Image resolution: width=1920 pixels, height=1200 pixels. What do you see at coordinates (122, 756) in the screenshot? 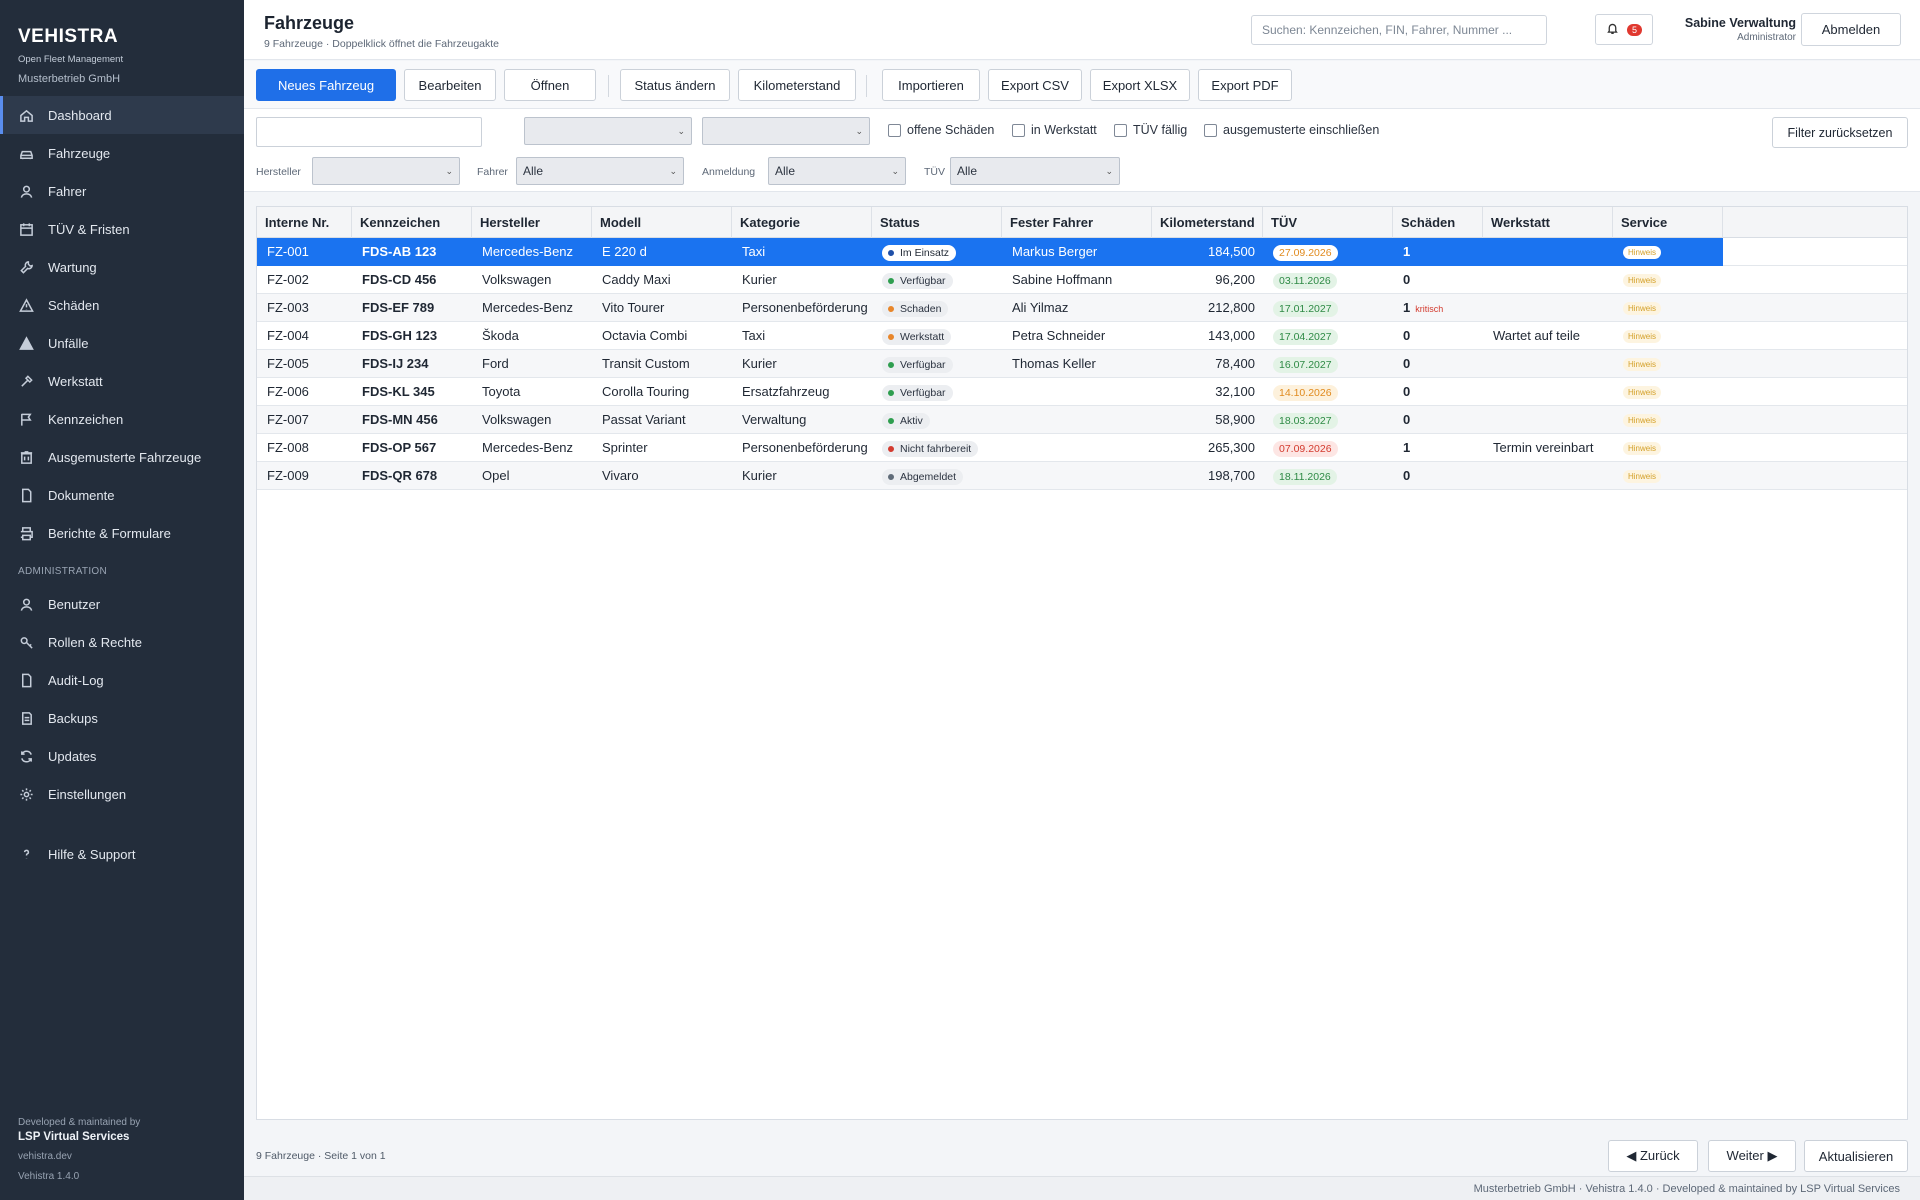
I see `sidebar-item-updates: Updates` at bounding box center [122, 756].